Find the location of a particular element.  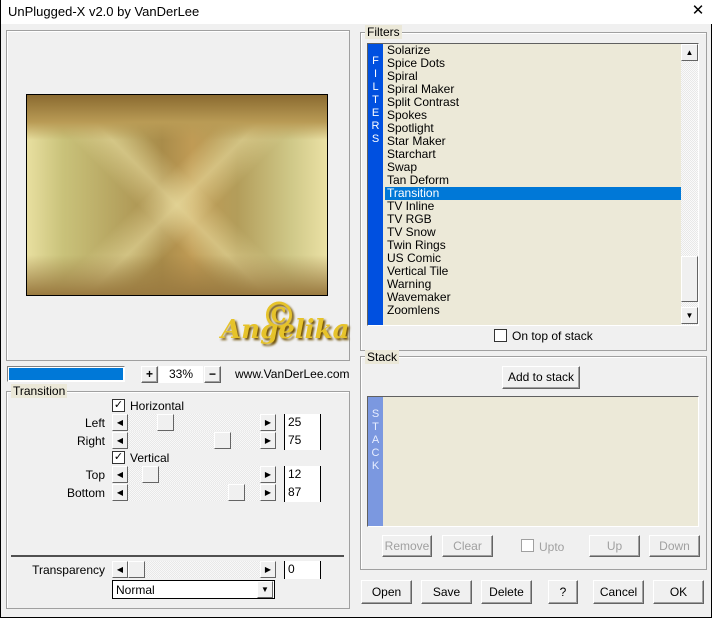

upto-checkbox is located at coordinates (527, 545).